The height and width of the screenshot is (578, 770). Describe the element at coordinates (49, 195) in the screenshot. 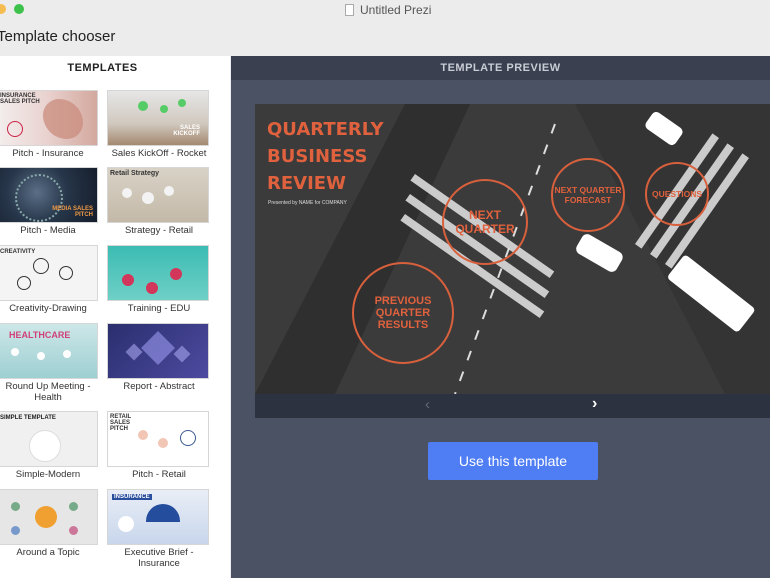

I see `template-thumbnail: MEDIA SALES PITCH` at that location.